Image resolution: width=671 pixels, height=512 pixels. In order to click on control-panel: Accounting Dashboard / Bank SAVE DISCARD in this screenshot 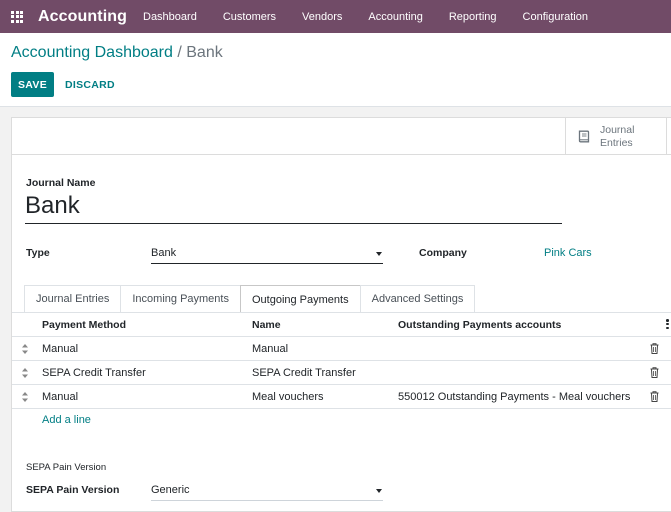, I will do `click(335, 70)`.